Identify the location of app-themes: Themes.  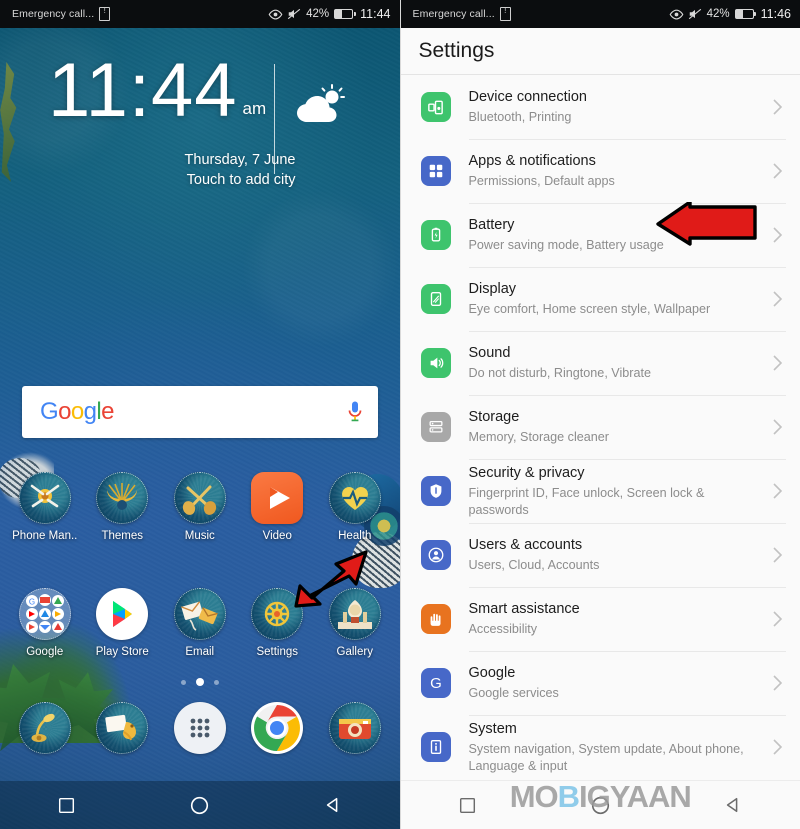
(122, 507).